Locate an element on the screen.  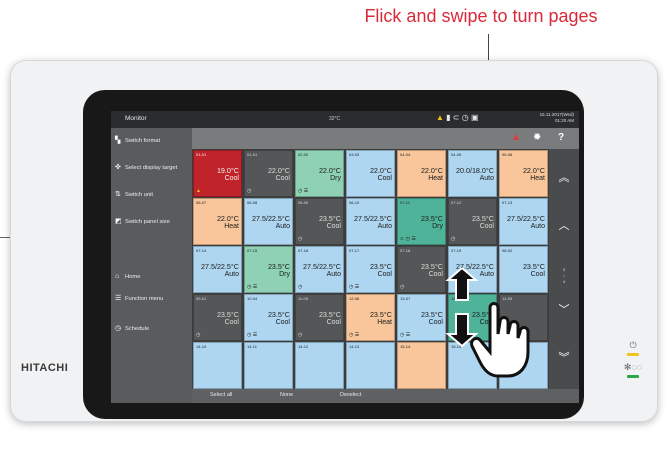
unit-tile: 12-06 23.5°C Heat ◷ ☰ is located at coordinates (370, 317).